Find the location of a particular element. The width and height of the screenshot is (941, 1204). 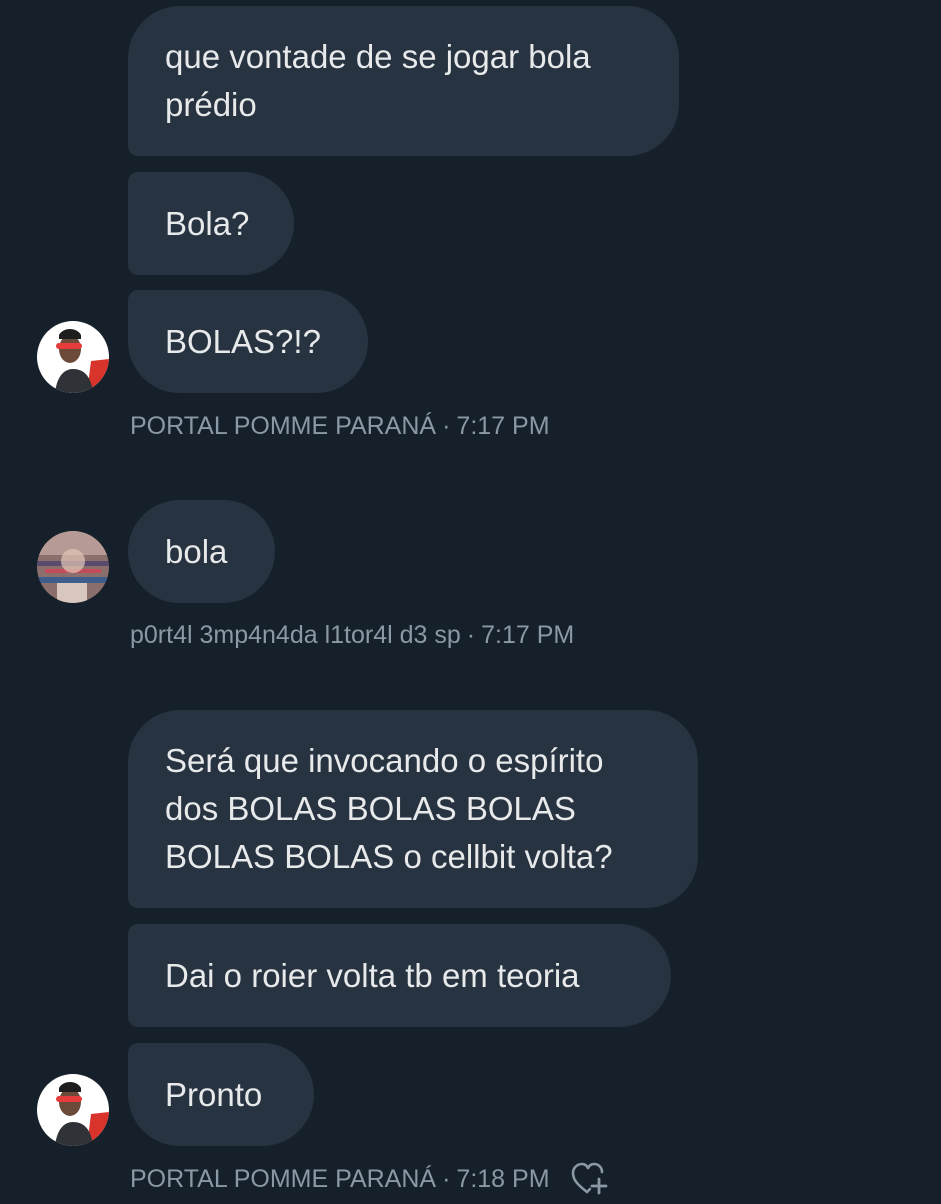

message-bubble: Dai o roier volta tb em teoria is located at coordinates (399, 975).